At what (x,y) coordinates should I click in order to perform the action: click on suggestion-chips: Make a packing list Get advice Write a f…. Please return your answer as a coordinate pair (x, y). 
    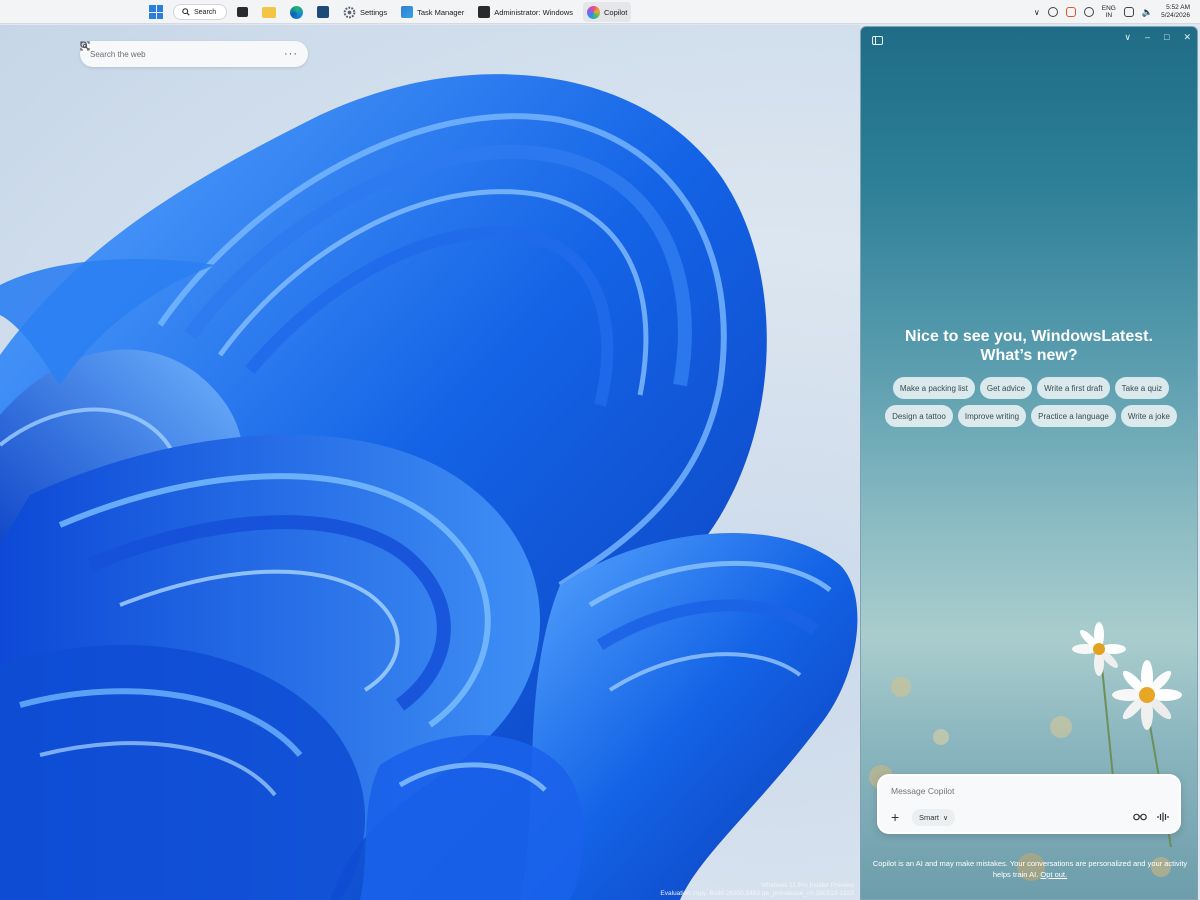
    Looking at the image, I should click on (1031, 402).